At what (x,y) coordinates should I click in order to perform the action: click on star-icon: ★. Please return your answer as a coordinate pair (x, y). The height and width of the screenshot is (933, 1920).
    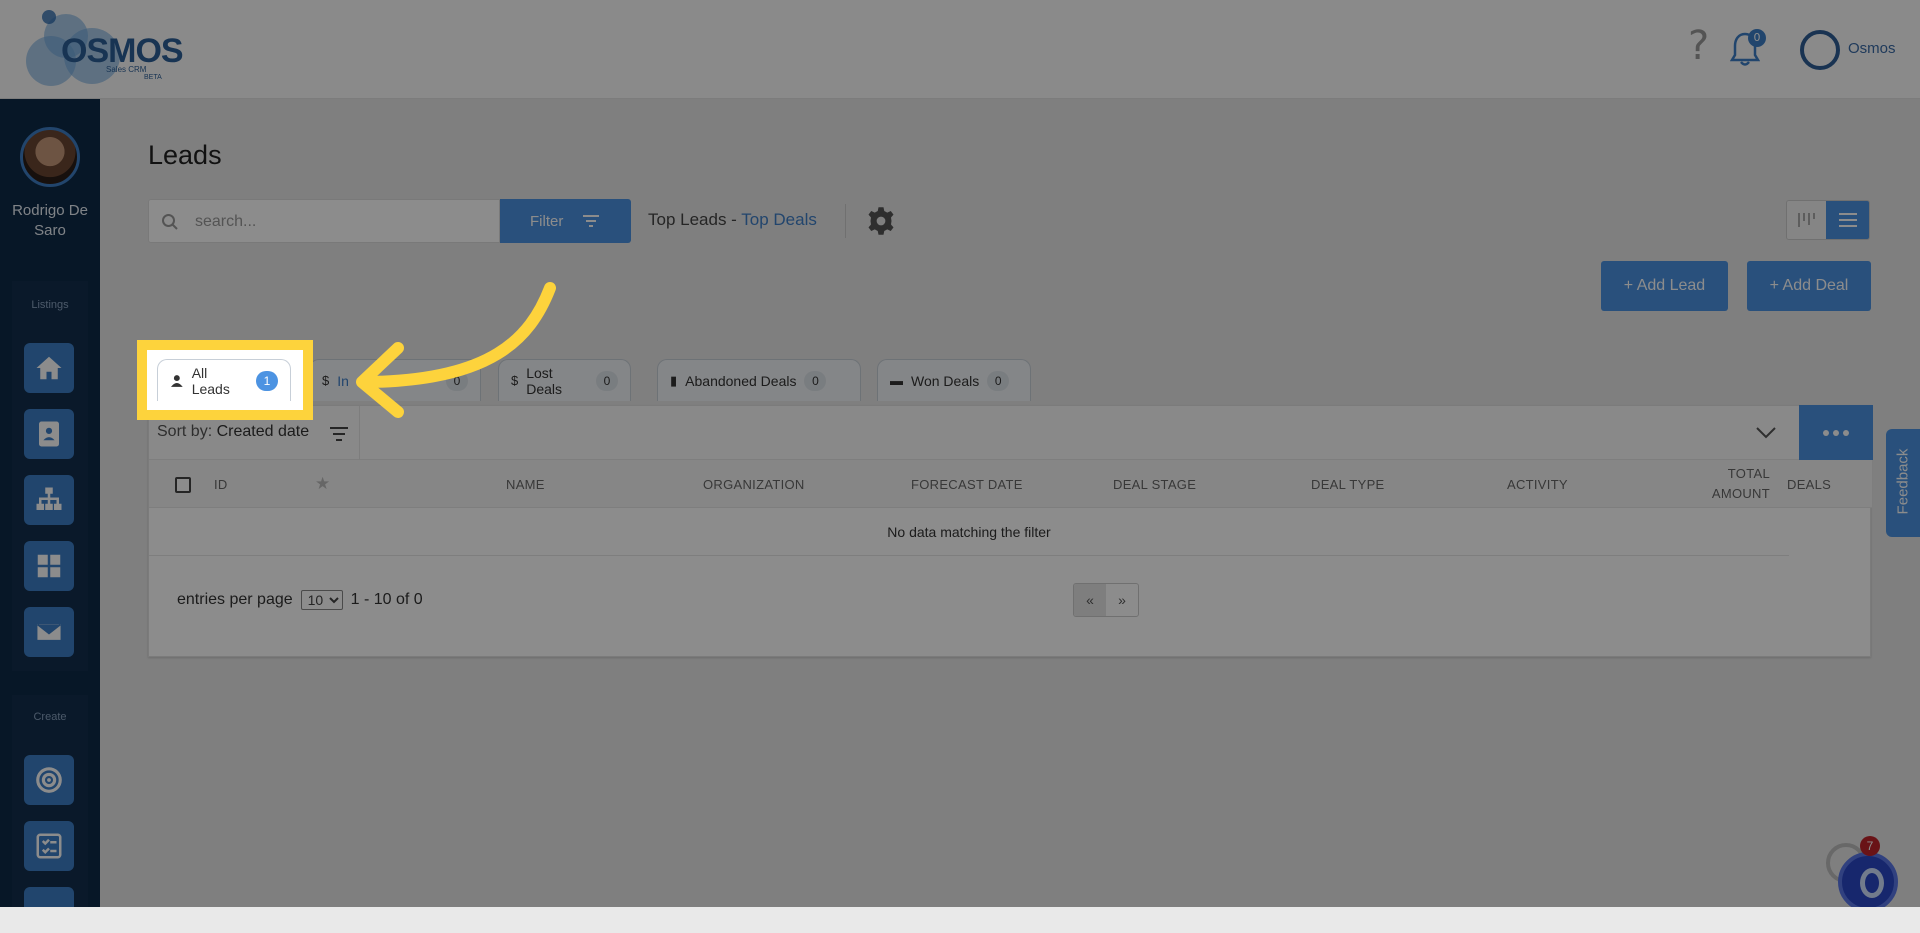
    Looking at the image, I should click on (322, 484).